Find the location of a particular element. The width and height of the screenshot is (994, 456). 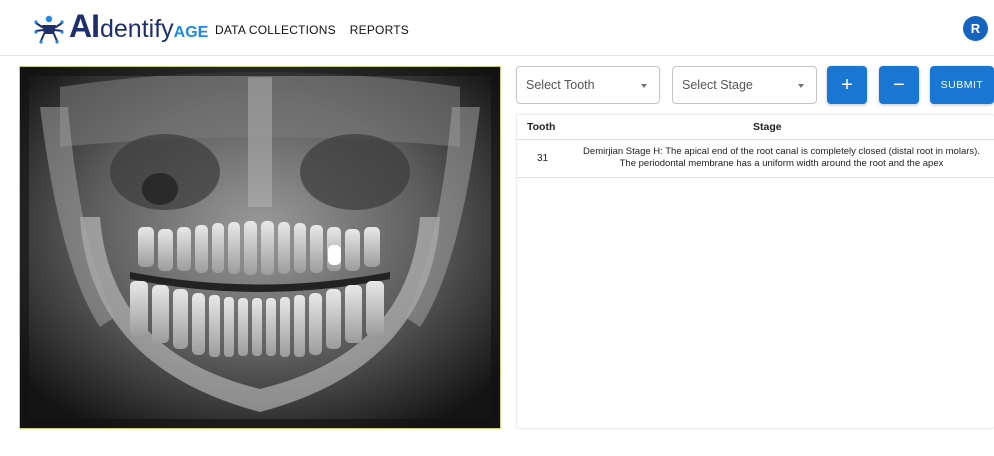

select-tooth-dropdown: Select Tooth is located at coordinates (588, 85).